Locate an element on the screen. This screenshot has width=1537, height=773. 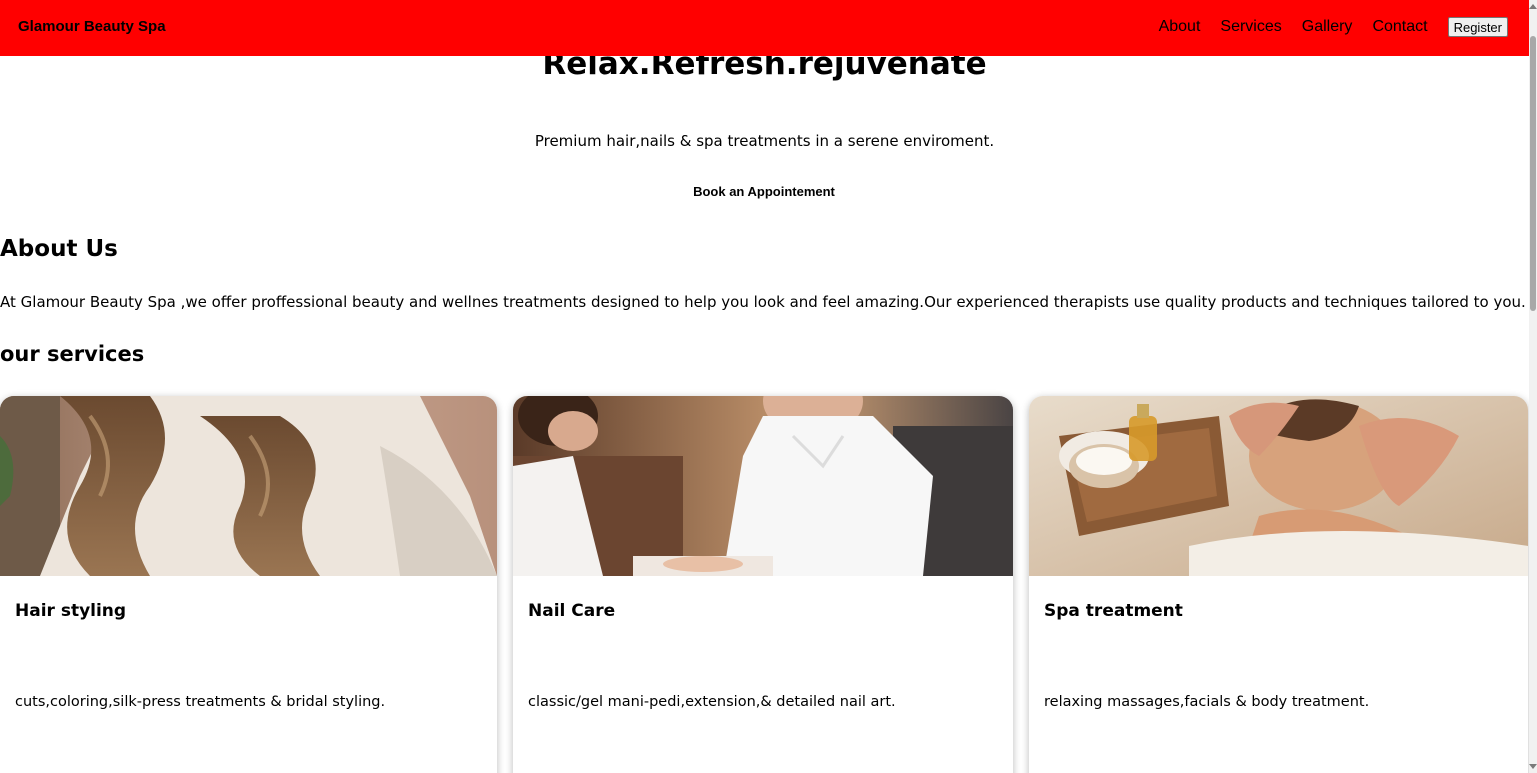
vertical-scrollbar is located at coordinates (1533, 386).